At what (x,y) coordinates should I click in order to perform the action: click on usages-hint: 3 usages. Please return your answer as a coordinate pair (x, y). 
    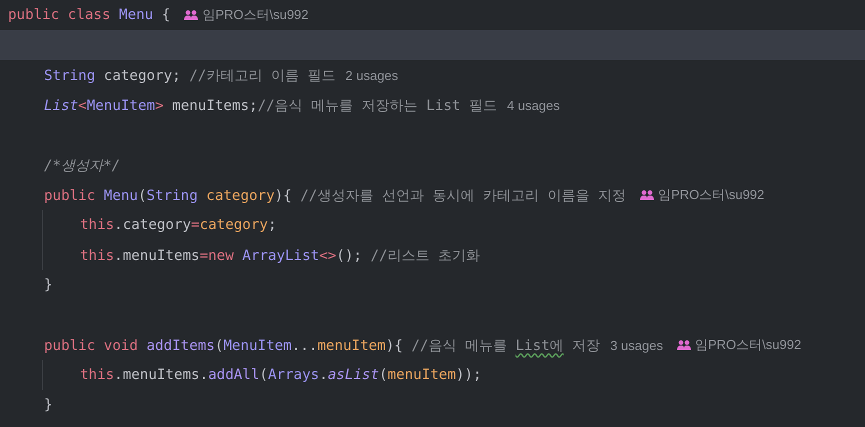
    Looking at the image, I should click on (636, 345).